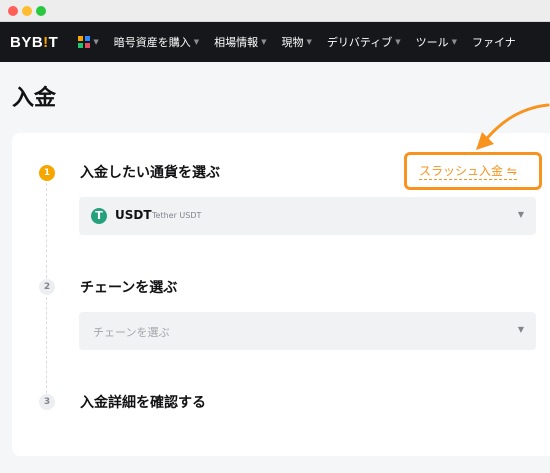 This screenshot has height=473, width=550. Describe the element at coordinates (307, 216) in the screenshot. I see `currency-select: T USDT Tether USDT ▼` at that location.